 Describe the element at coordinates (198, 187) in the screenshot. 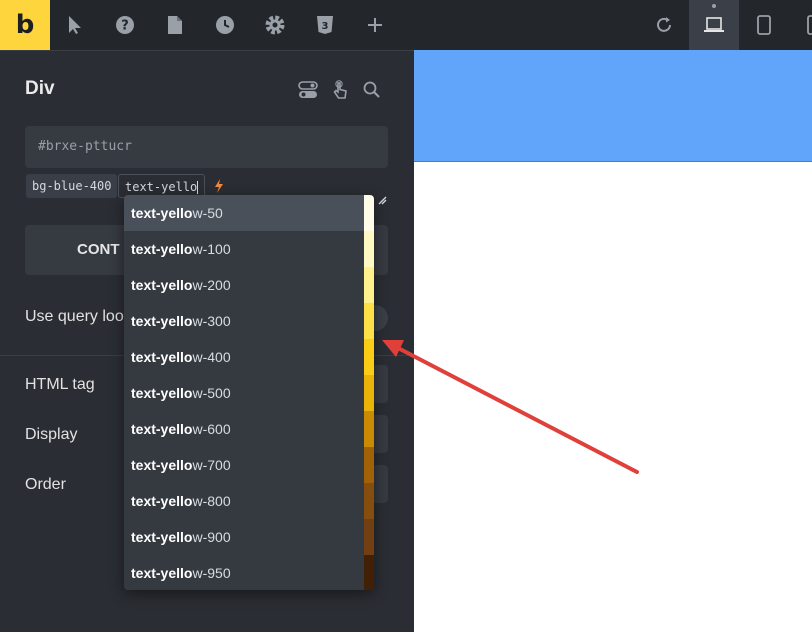

I see `text-cursor` at that location.